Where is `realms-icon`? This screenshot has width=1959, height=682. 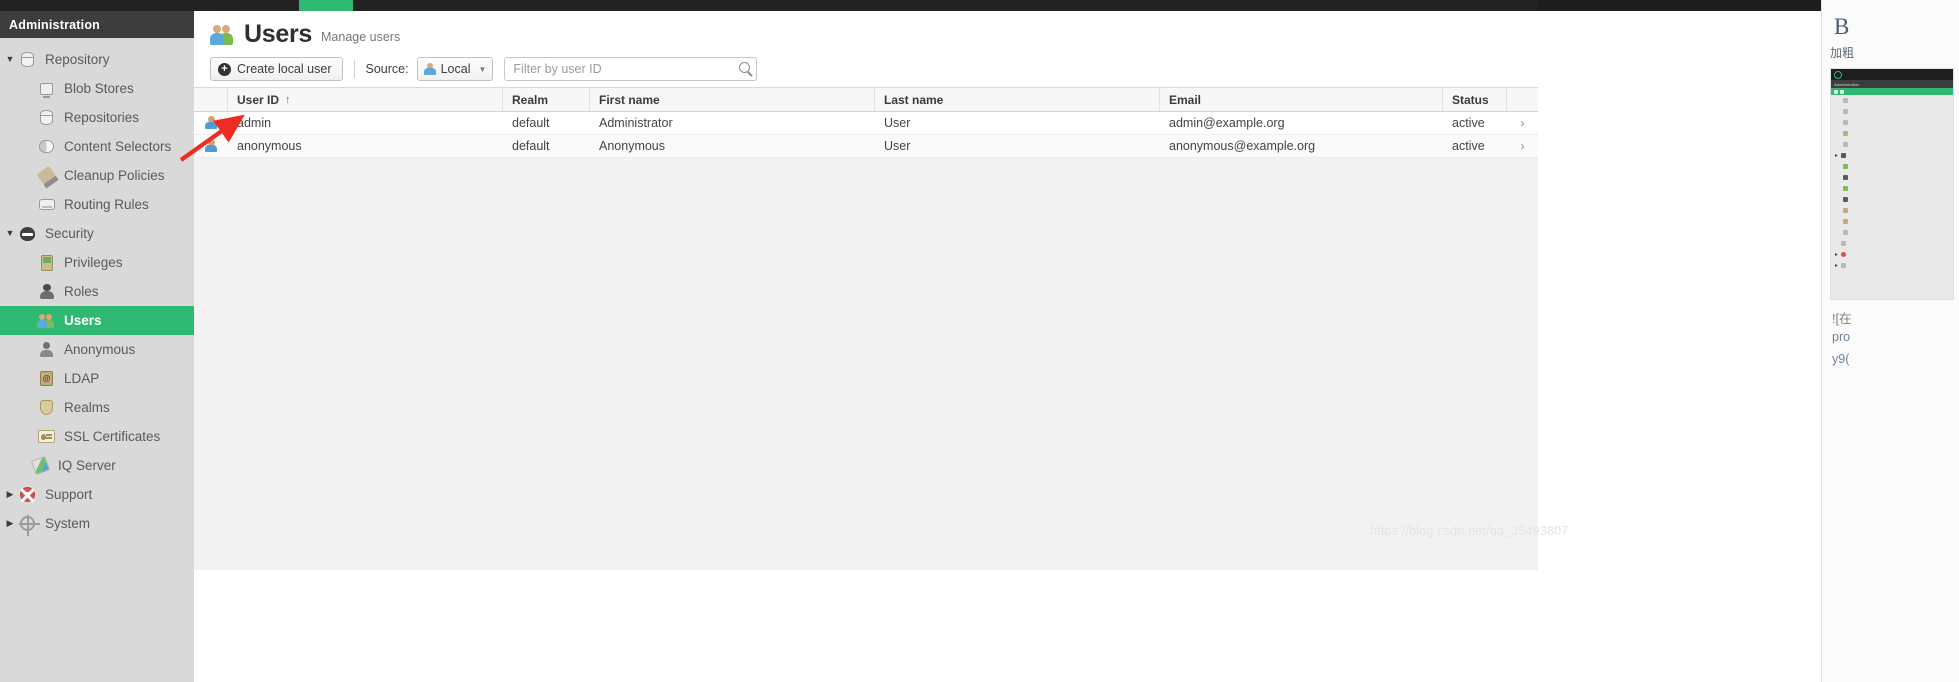 realms-icon is located at coordinates (46, 408).